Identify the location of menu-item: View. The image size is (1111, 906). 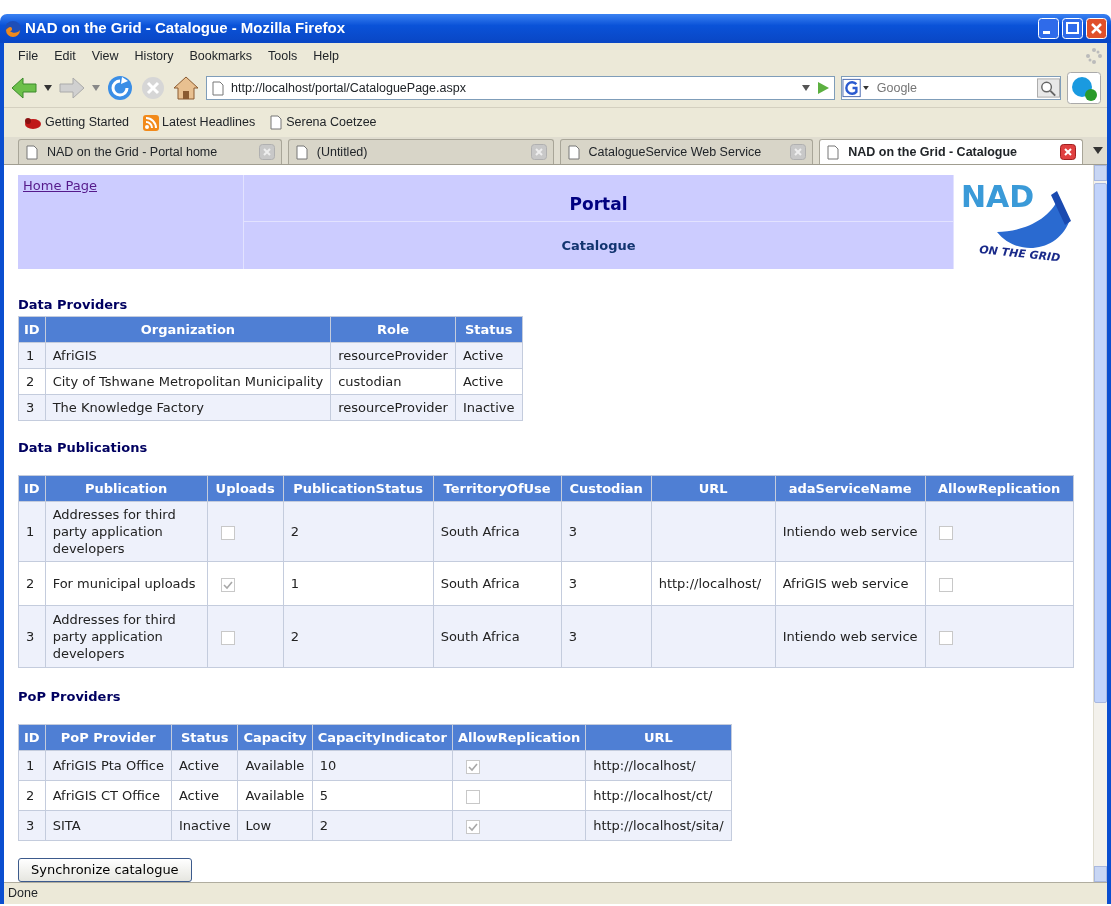
(105, 56).